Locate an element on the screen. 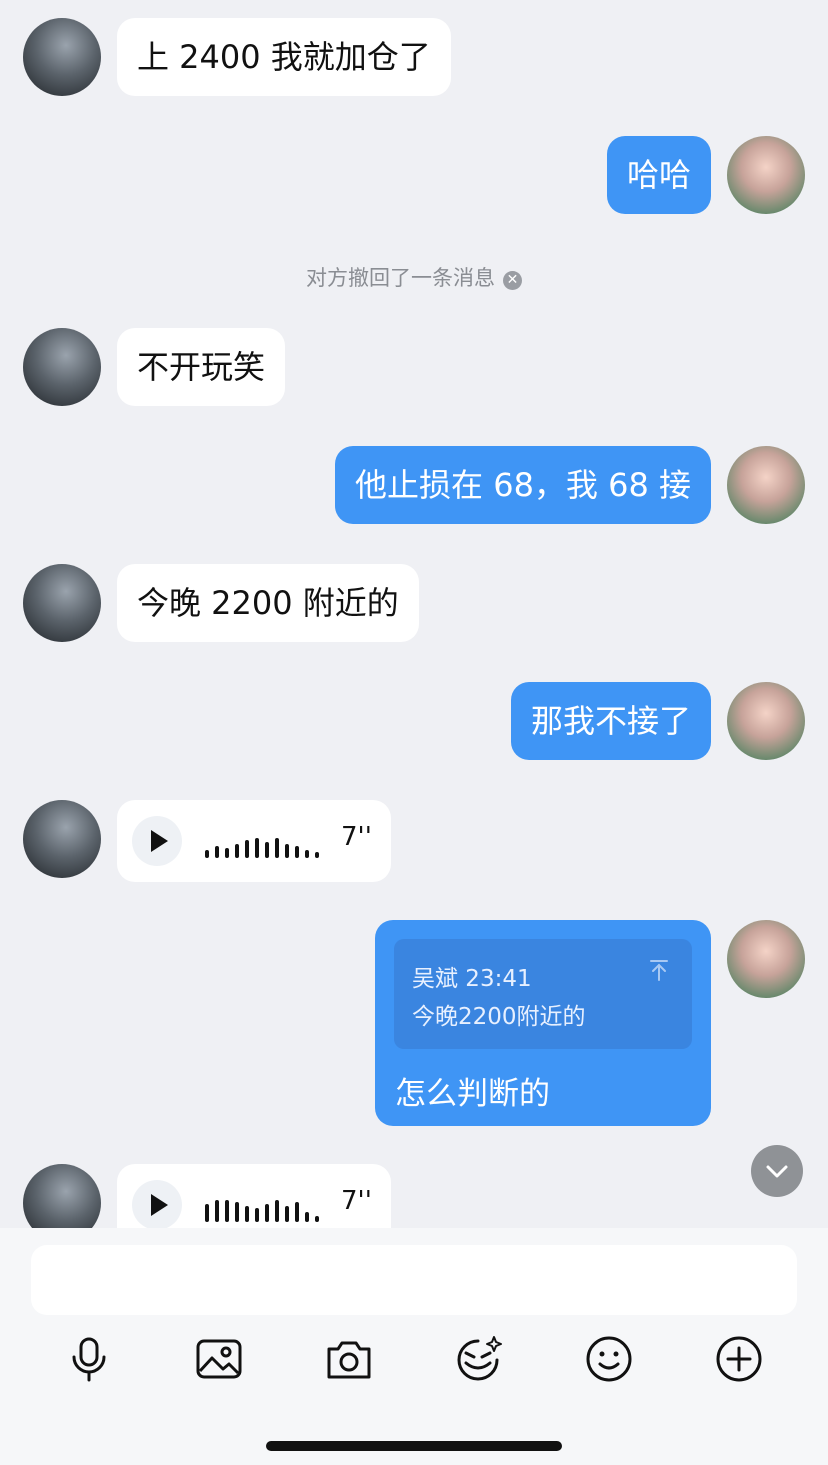 The image size is (828, 1465). home-indicator is located at coordinates (414, 1446).